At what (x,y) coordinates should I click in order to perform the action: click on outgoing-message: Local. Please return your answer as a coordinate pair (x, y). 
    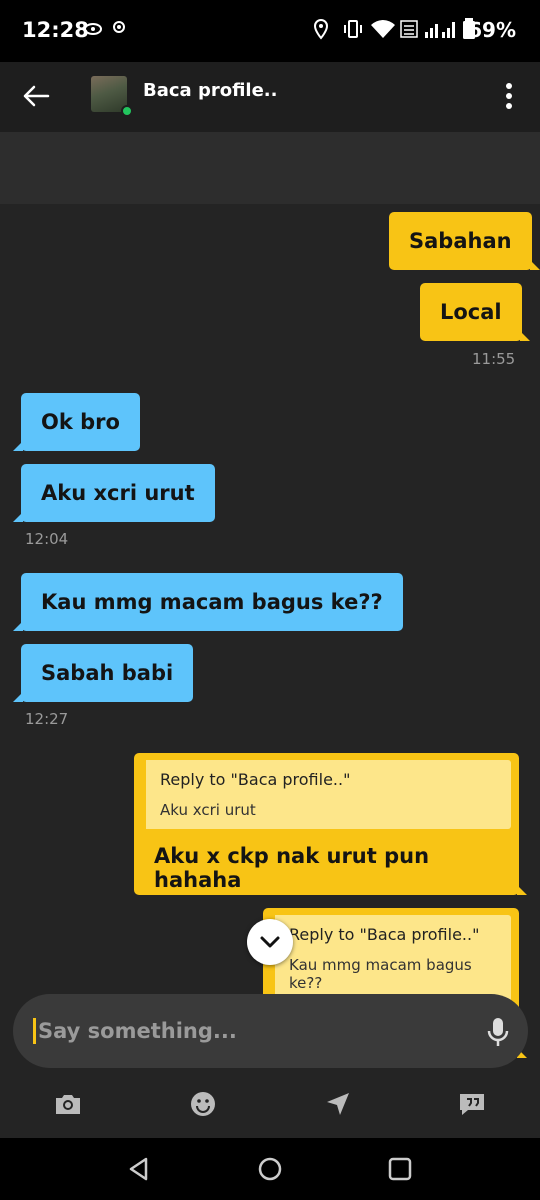
    Looking at the image, I should click on (475, 312).